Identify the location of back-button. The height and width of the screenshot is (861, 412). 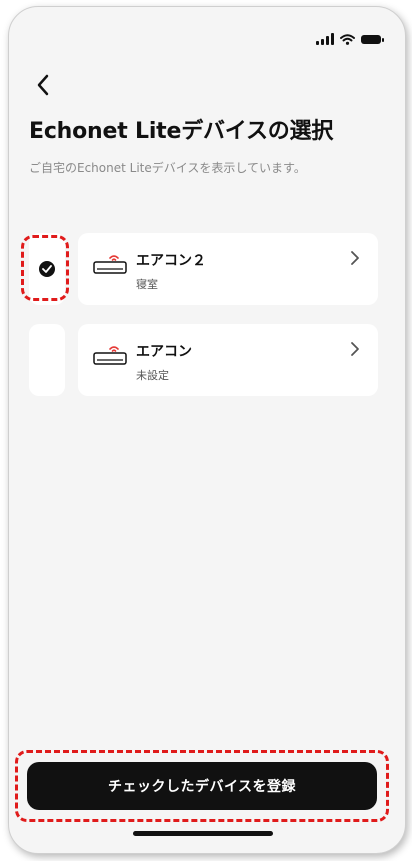
(43, 85).